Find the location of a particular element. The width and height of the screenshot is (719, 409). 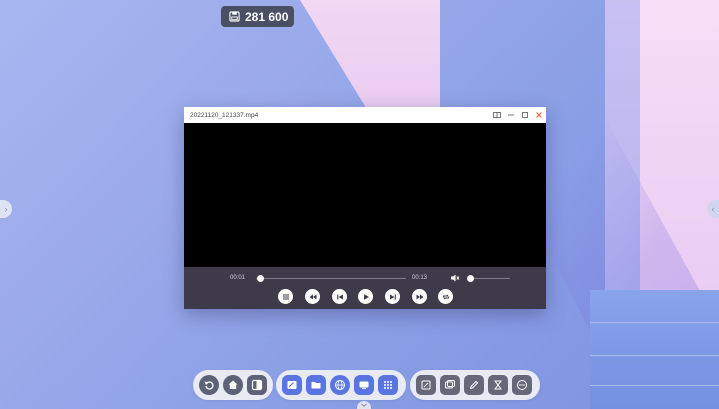

folder-icon is located at coordinates (316, 385).